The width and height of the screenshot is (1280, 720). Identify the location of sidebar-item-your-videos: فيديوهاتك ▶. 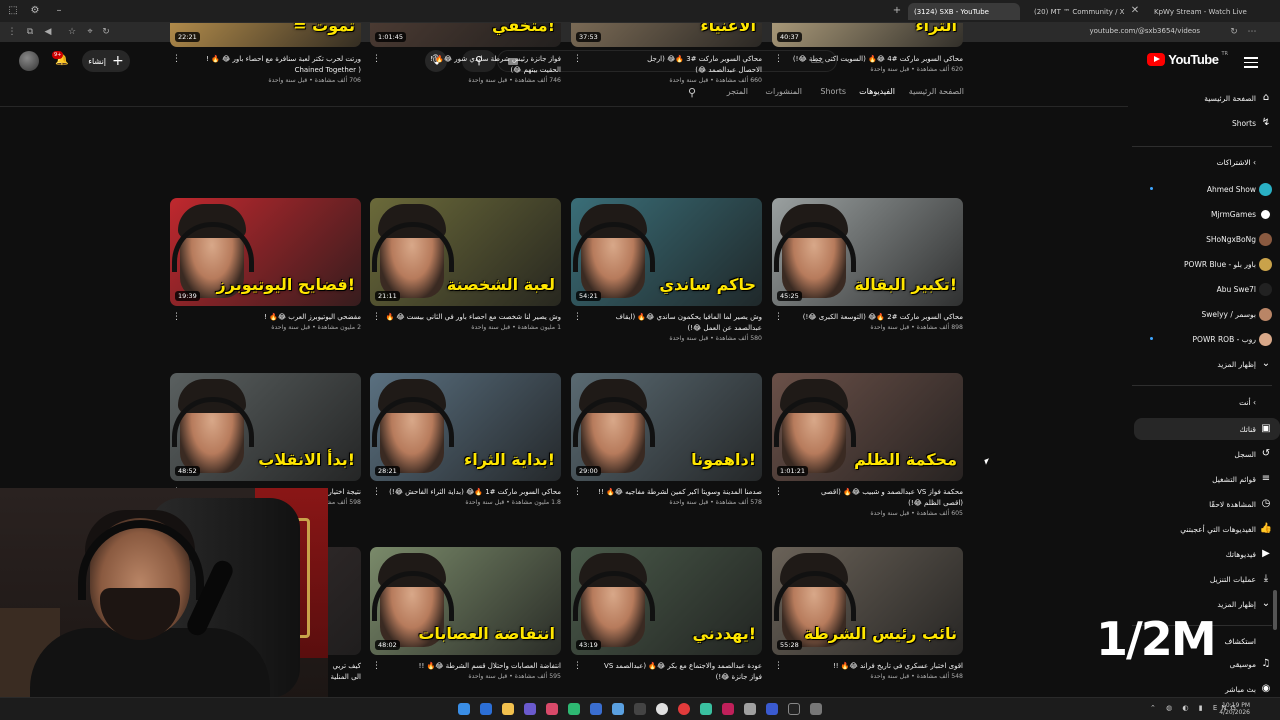
(1207, 554).